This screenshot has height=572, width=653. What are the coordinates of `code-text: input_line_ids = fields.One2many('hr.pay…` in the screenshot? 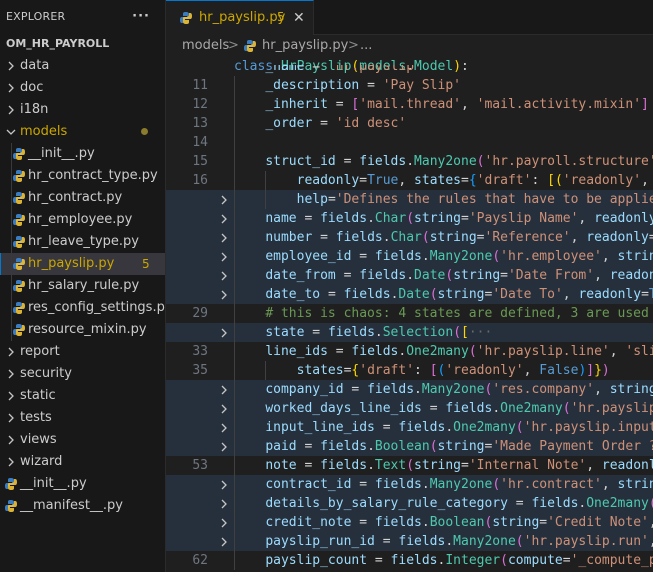 It's located at (459, 427).